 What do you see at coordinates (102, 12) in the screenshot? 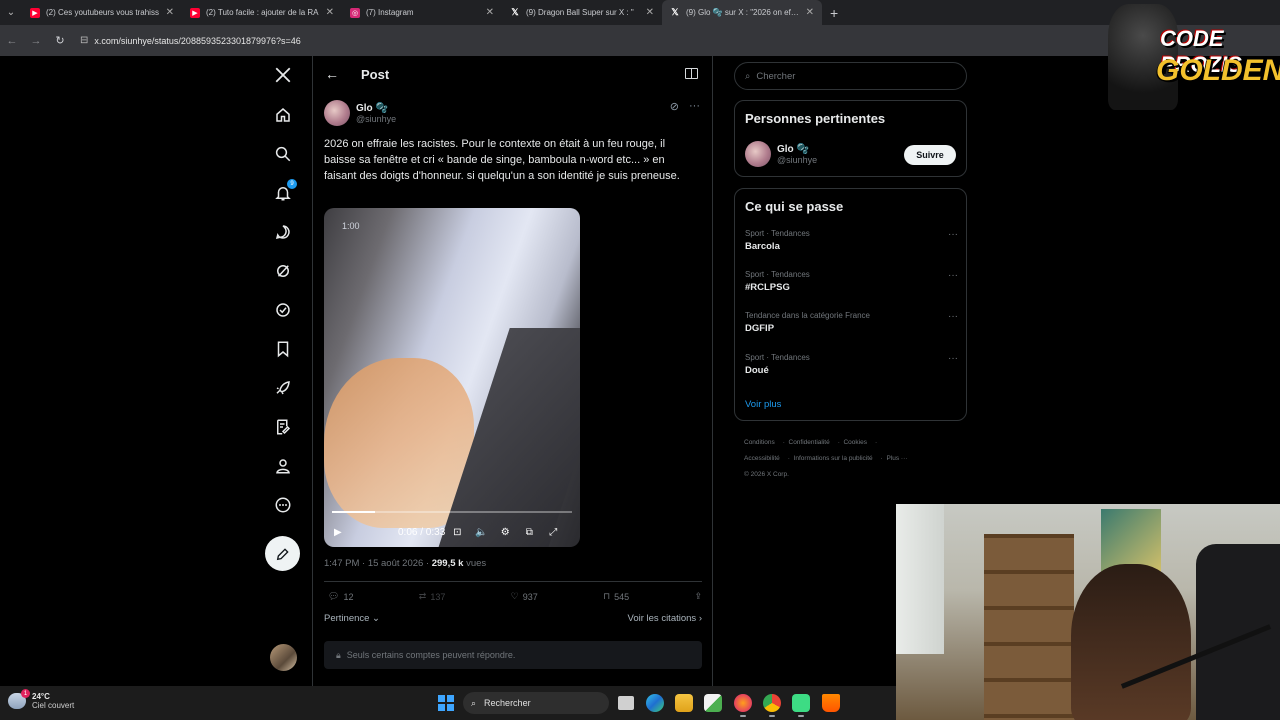
I see `browser-tab: ▶ (2) Ces youtubeurs vous trahiss ✕` at bounding box center [102, 12].